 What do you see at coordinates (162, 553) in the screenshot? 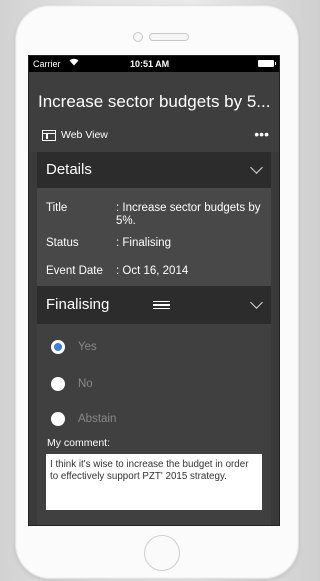
I see `home-button` at bounding box center [162, 553].